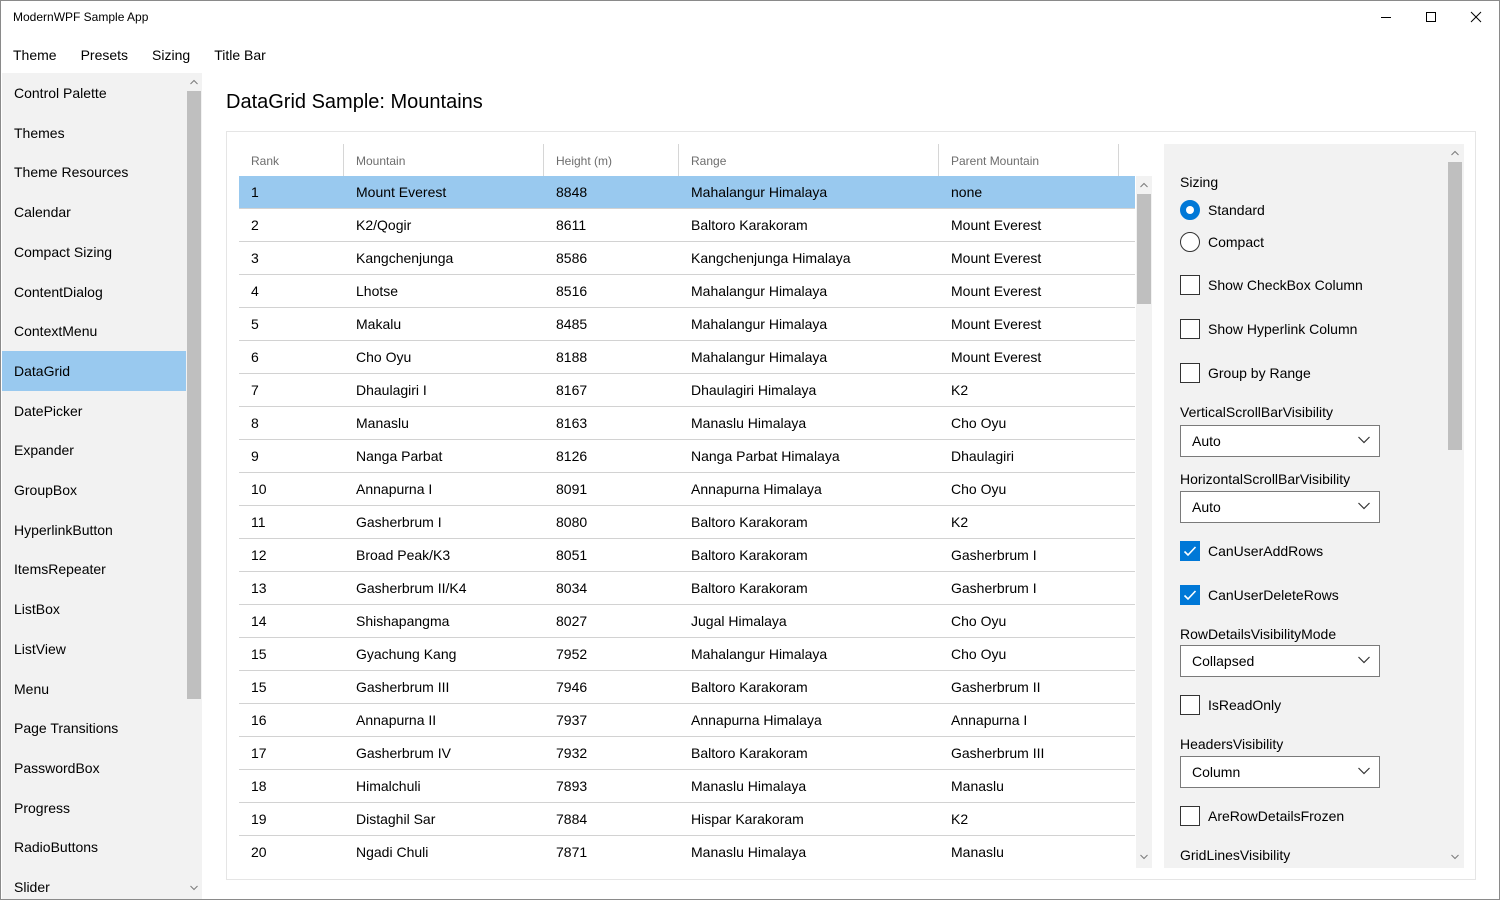  What do you see at coordinates (808, 390) in the screenshot?
I see `cell-range: Dhaulagiri Himalaya` at bounding box center [808, 390].